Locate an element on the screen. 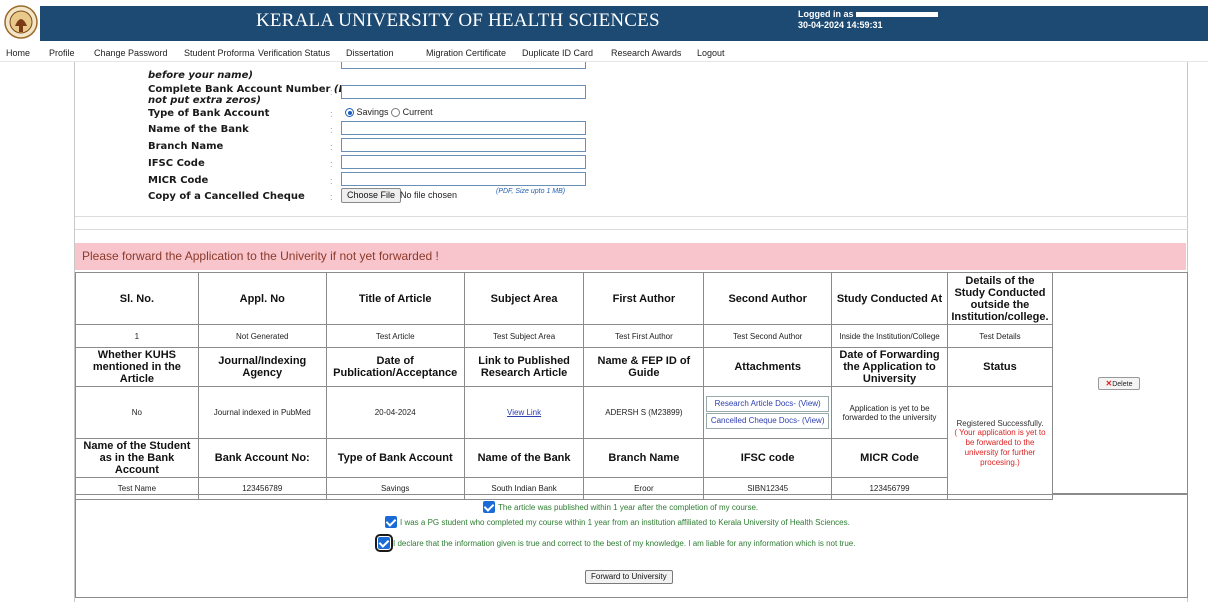 Image resolution: width=1208 pixels, height=608 pixels. col-date: Date of Publication/Acceptance is located at coordinates (395, 367).